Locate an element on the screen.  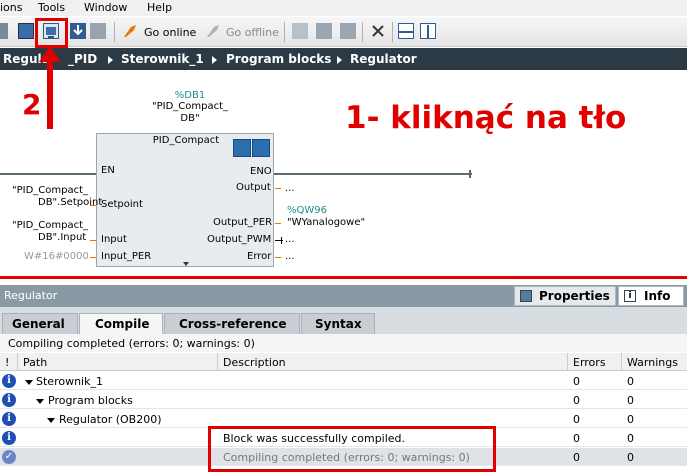
operand-setpoint-line1: "PID_Compact_ is located at coordinates (50, 190).